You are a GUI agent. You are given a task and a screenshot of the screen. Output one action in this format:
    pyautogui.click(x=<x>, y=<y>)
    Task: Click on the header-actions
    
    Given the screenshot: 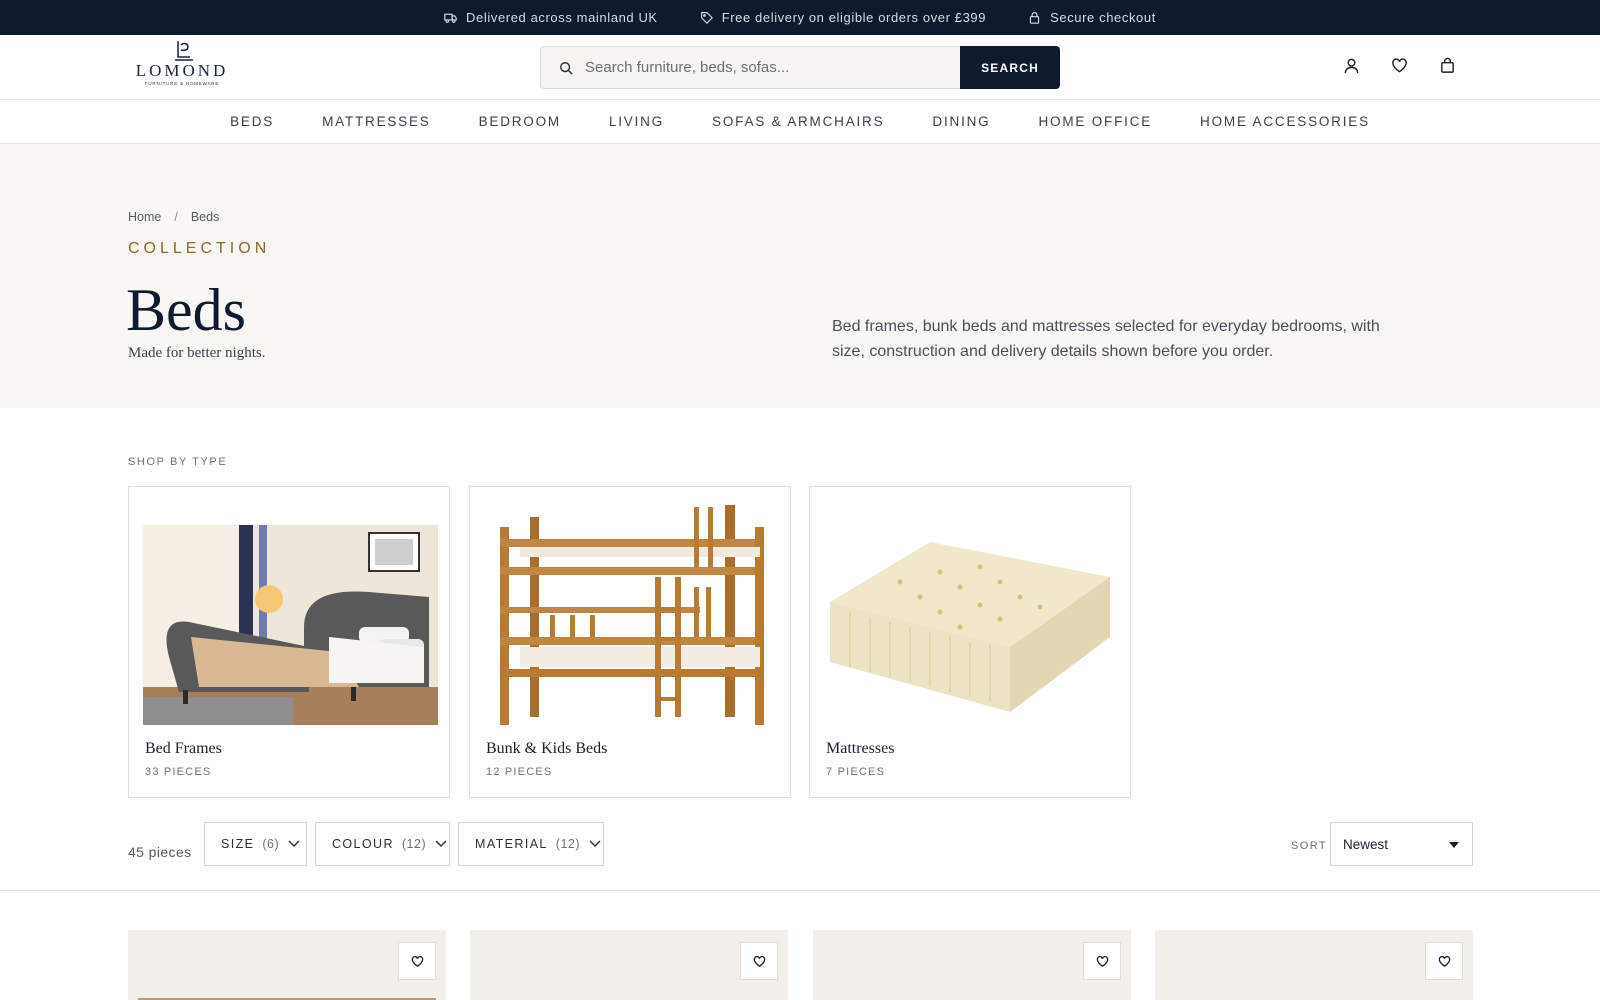 What is the action you would take?
    pyautogui.click(x=1399, y=66)
    